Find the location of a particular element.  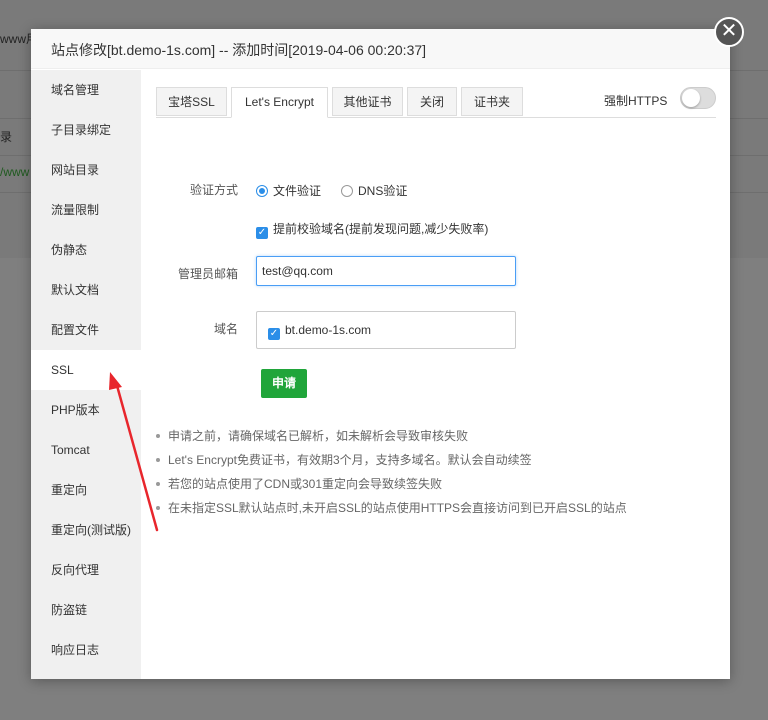

apply-button: 申请 is located at coordinates (284, 383).